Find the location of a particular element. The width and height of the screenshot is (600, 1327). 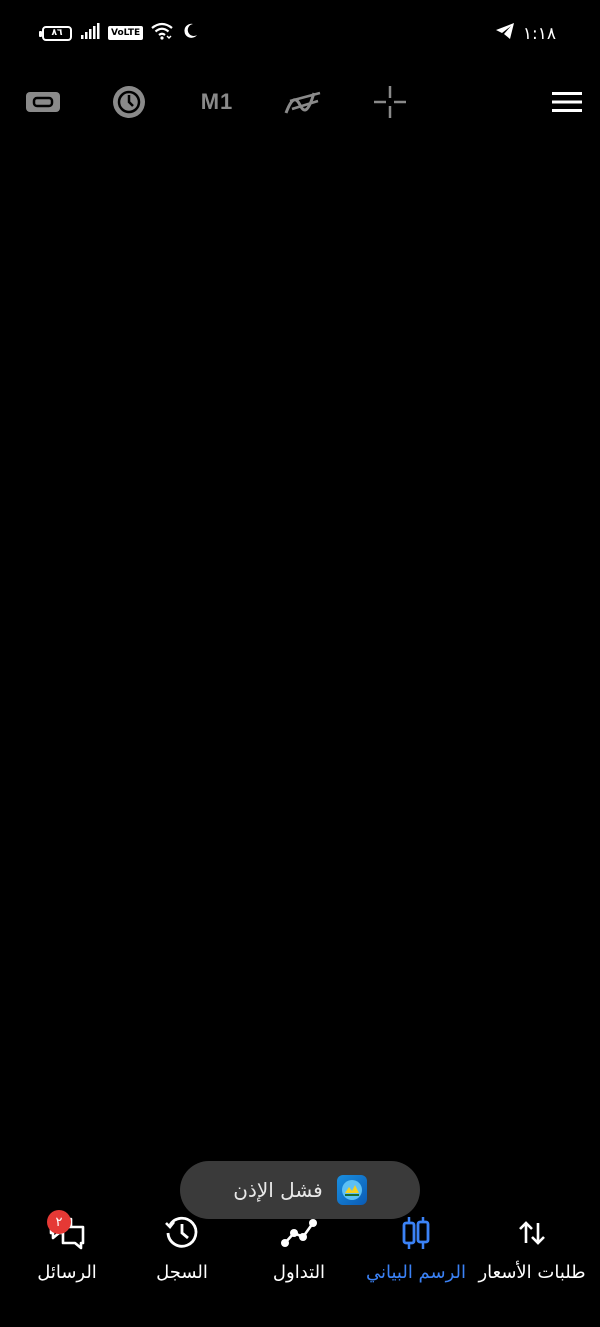

nav-label-chart: الرسم البياني is located at coordinates (416, 1272).